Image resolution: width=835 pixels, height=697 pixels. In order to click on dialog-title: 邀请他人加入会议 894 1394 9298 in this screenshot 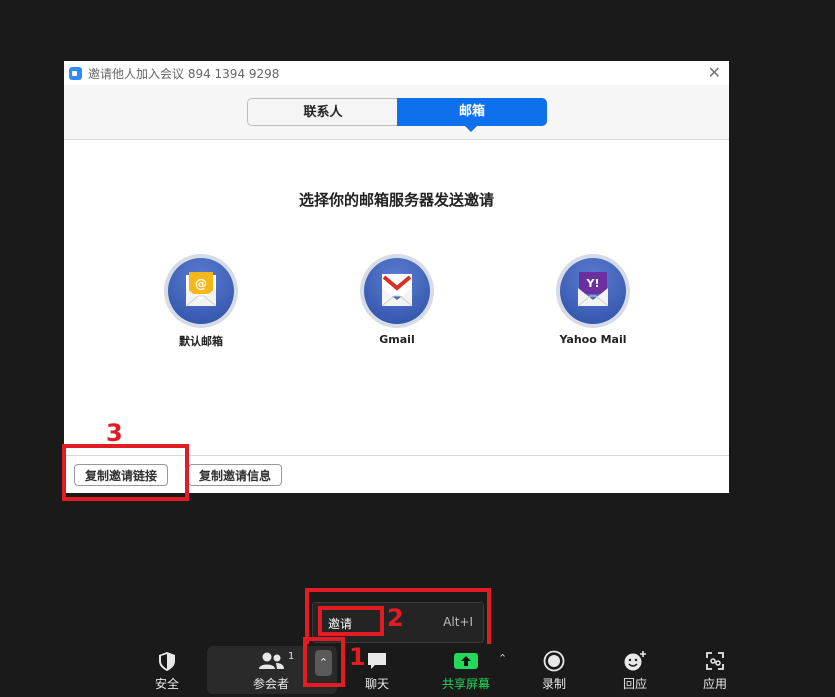, I will do `click(184, 74)`.